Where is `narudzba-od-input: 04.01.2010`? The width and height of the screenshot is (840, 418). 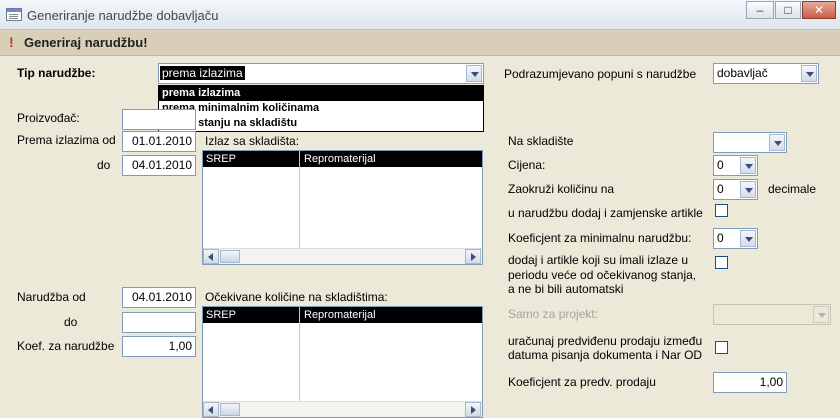 narudzba-od-input: 04.01.2010 is located at coordinates (159, 297).